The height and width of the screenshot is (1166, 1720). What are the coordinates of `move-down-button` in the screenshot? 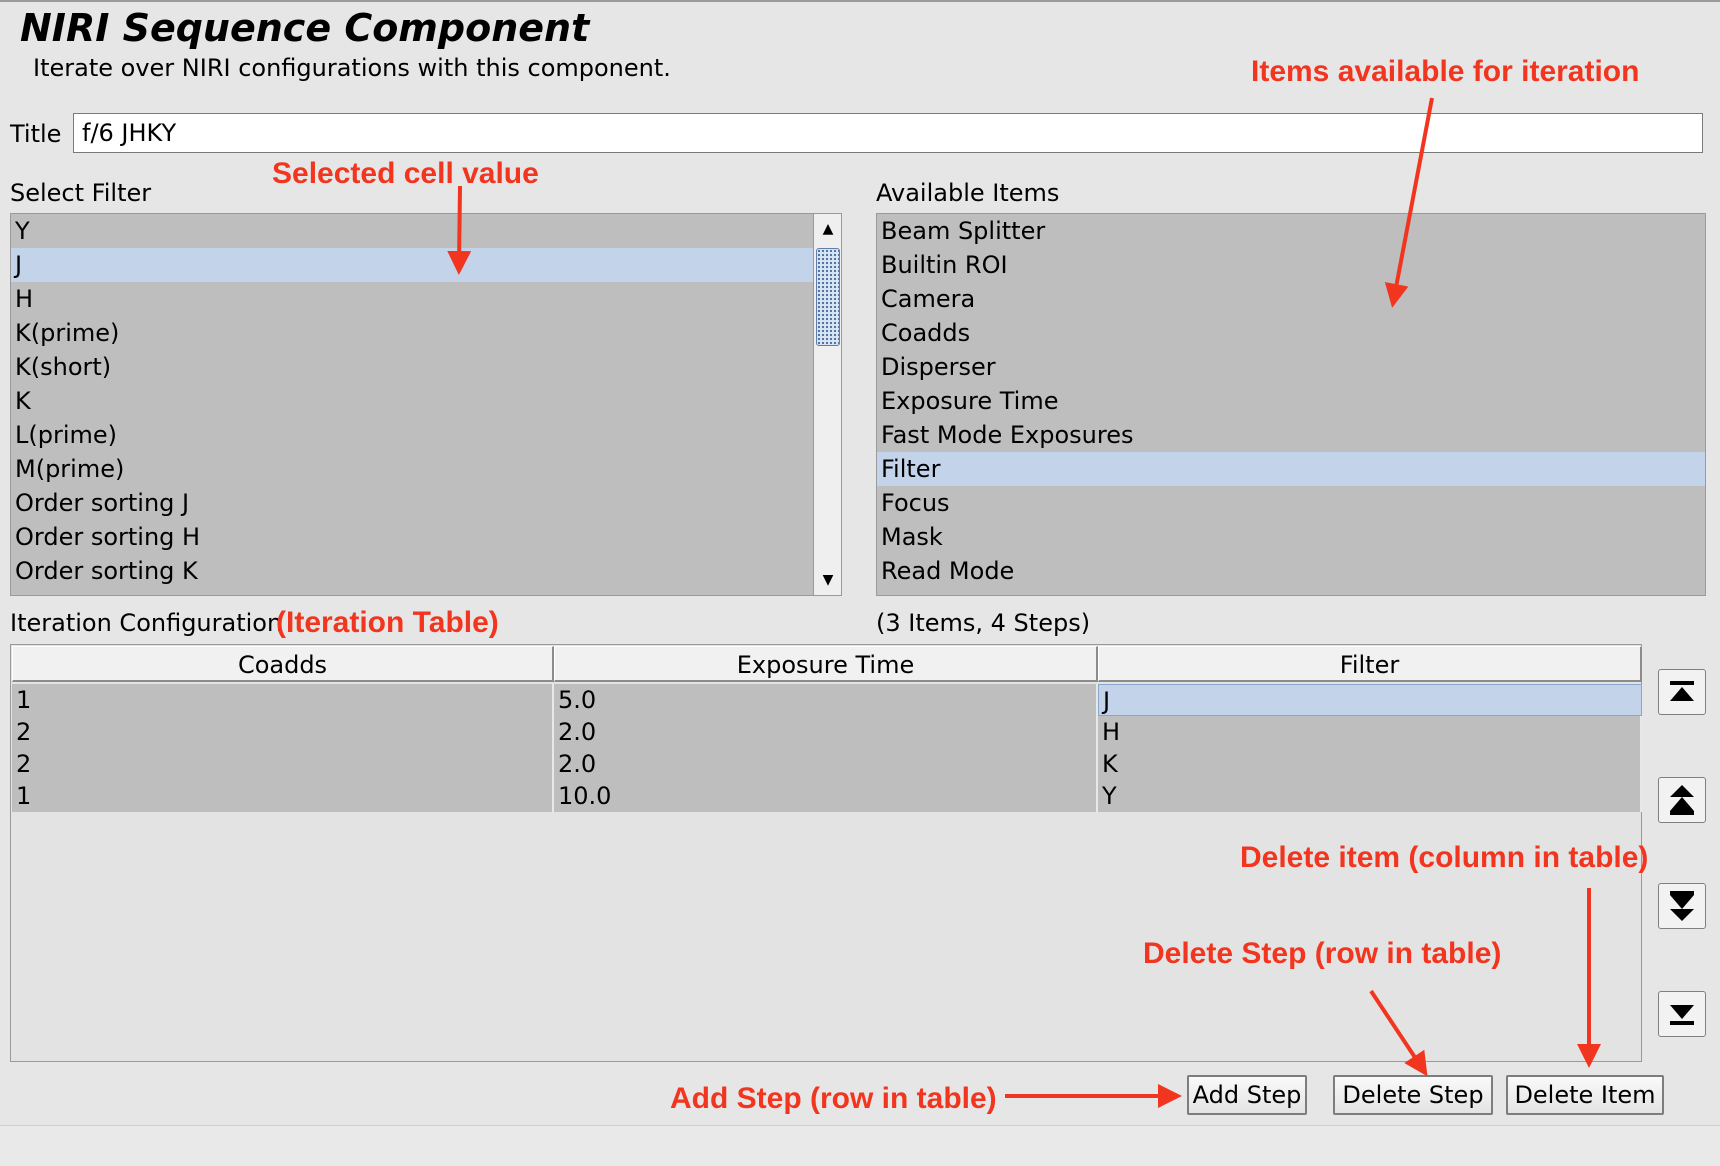 It's located at (1682, 906).